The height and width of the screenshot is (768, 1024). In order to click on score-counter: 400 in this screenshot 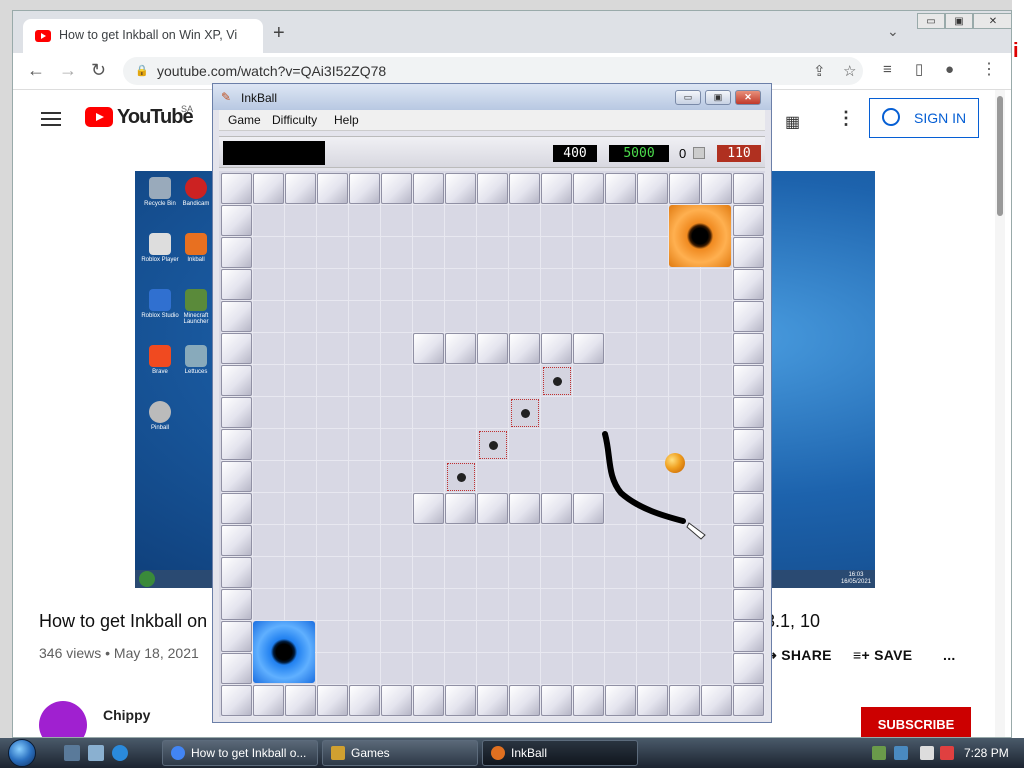, I will do `click(575, 153)`.